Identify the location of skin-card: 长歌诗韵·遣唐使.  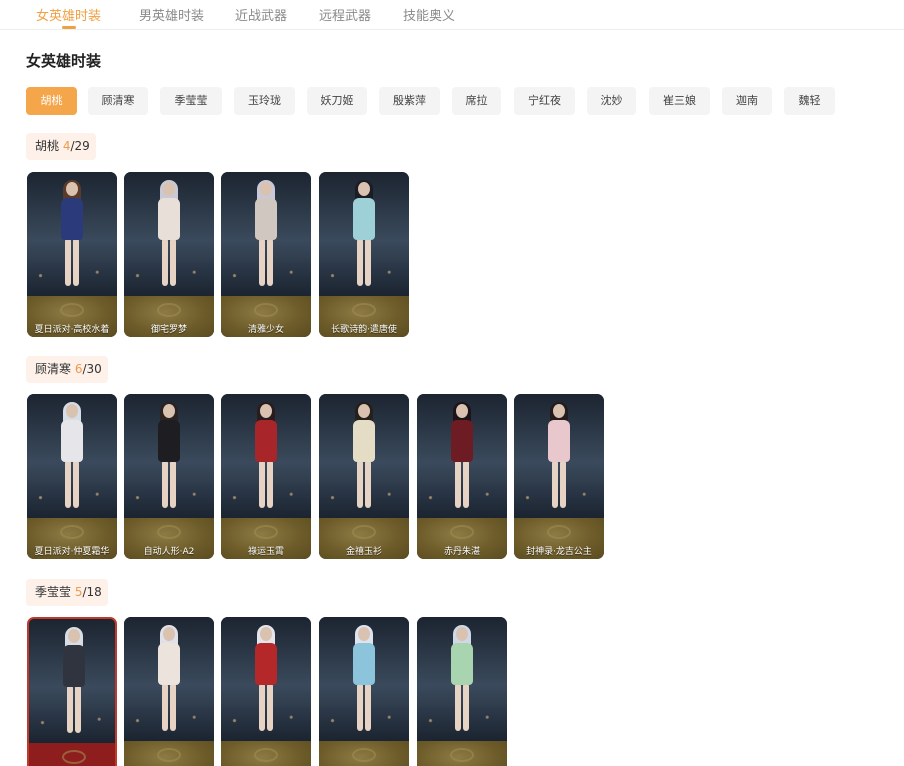
(364, 254).